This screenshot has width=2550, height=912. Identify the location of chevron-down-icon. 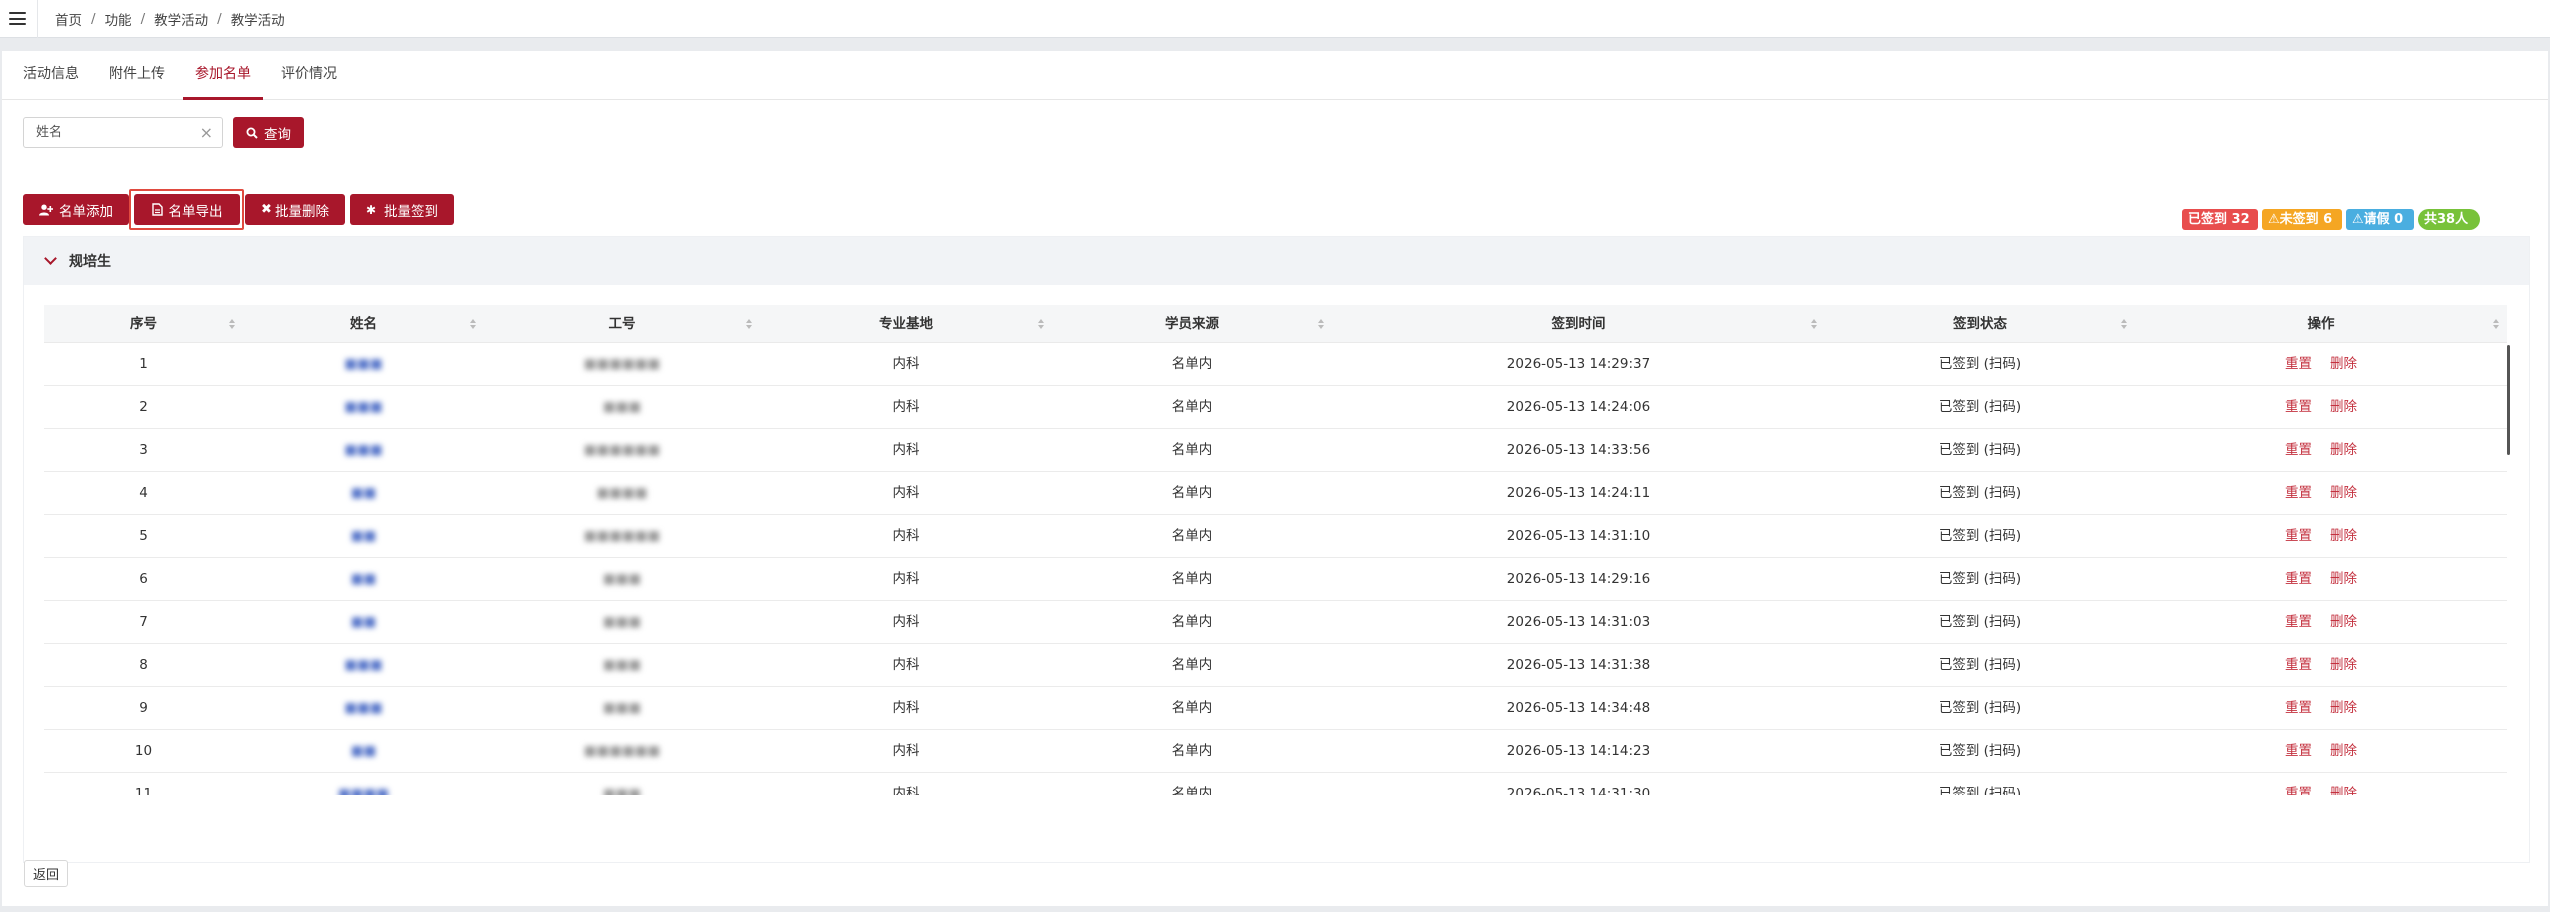
(50, 258).